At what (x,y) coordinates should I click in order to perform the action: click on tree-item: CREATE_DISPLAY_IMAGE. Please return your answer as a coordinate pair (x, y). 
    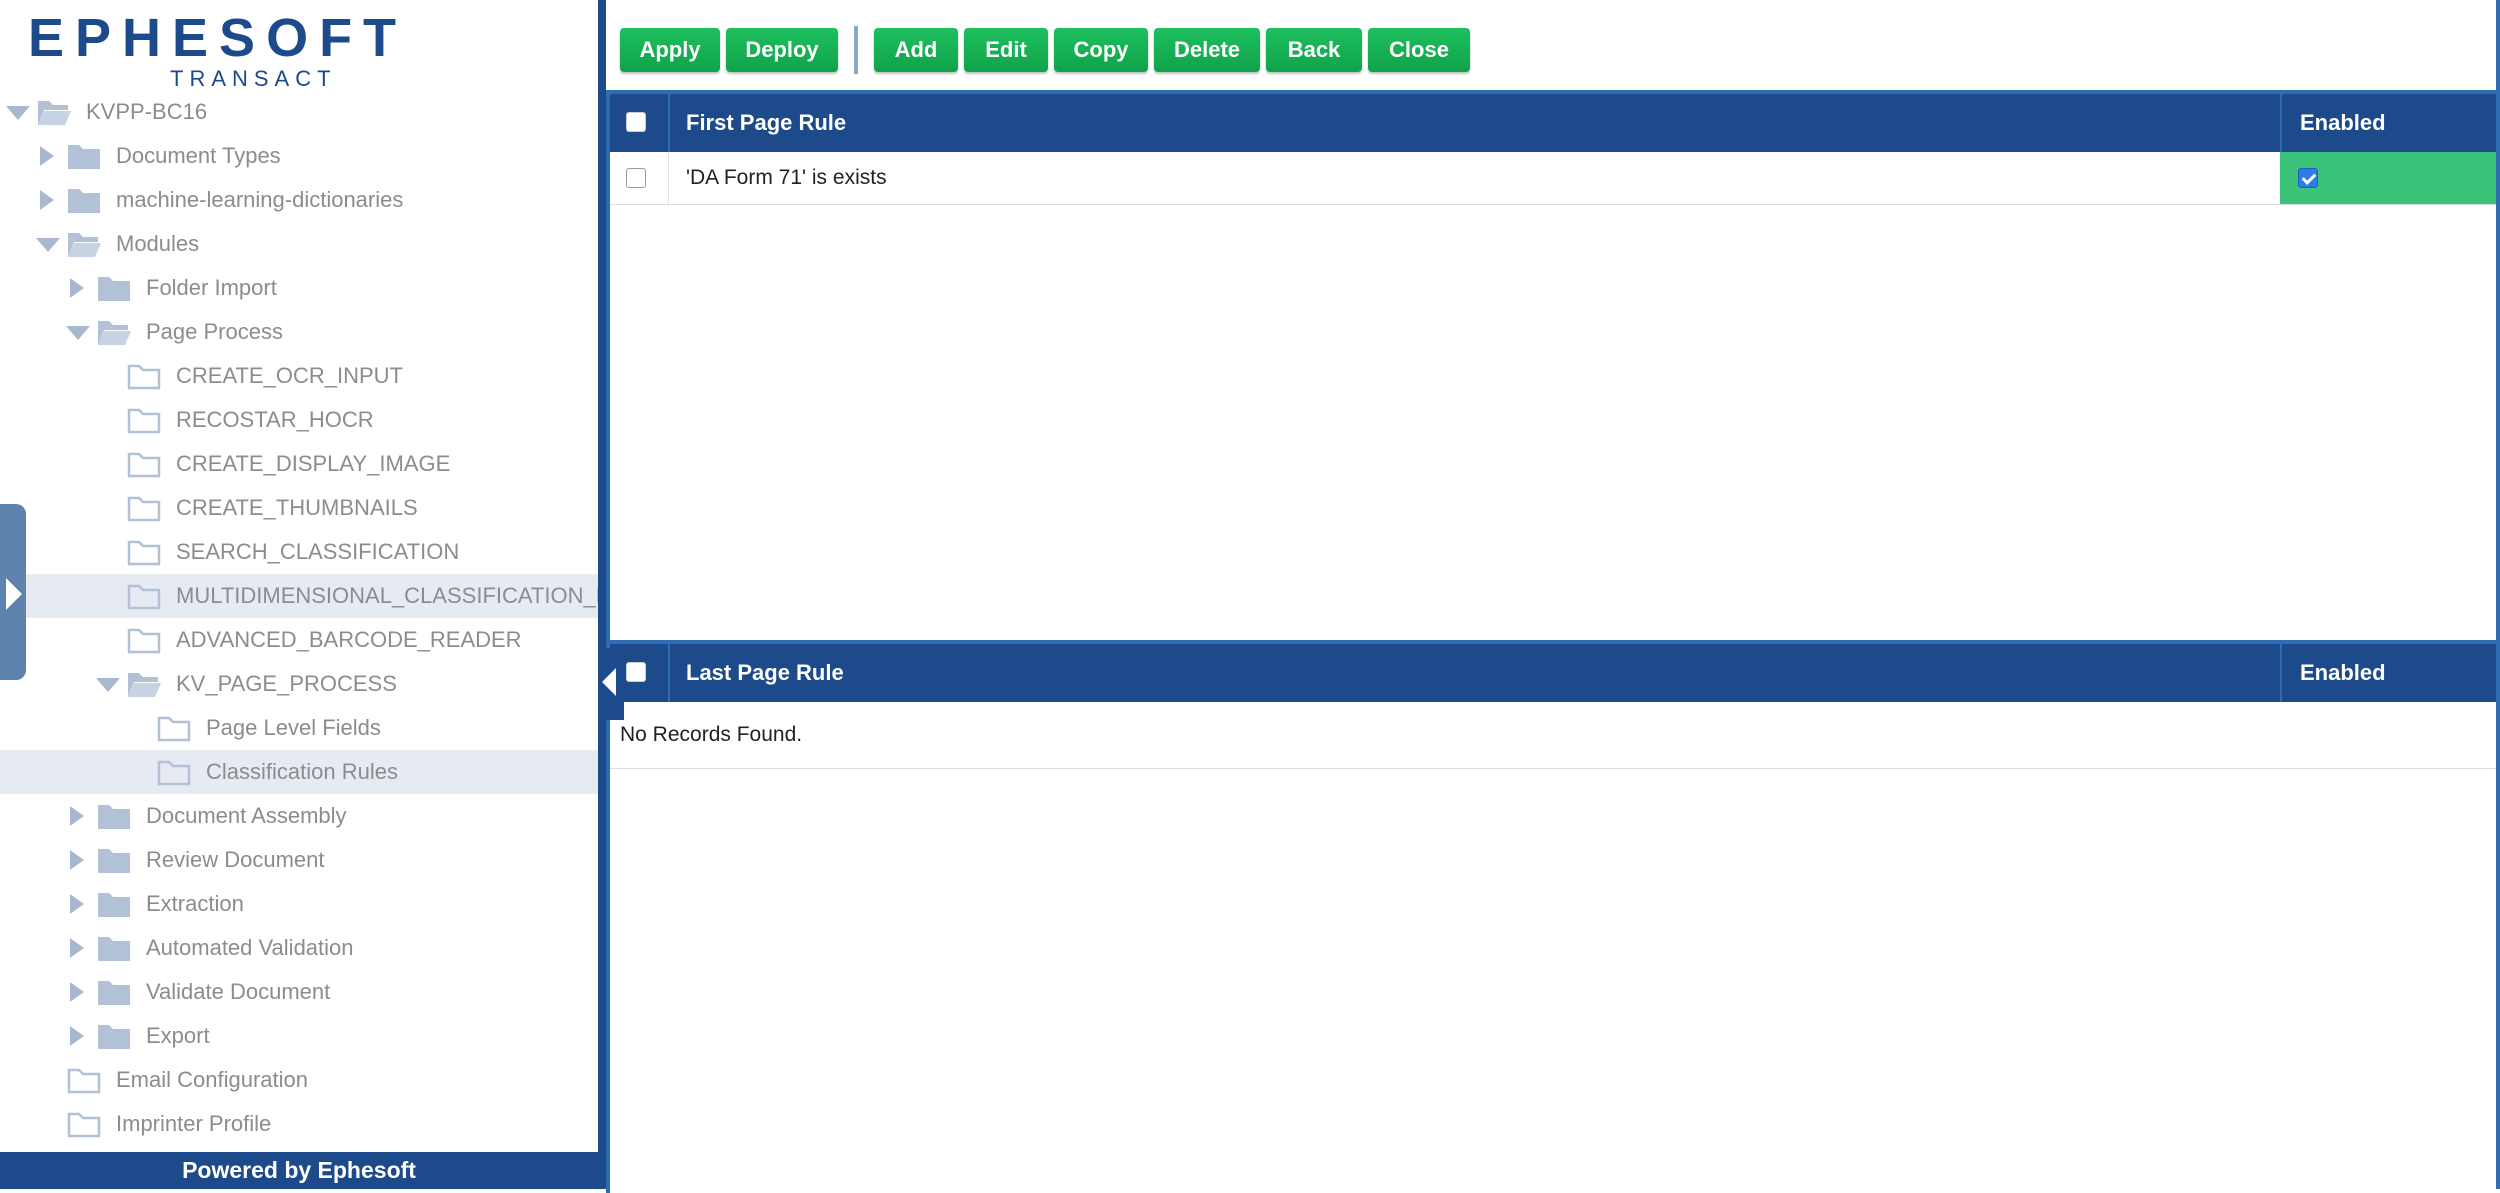
    Looking at the image, I should click on (299, 464).